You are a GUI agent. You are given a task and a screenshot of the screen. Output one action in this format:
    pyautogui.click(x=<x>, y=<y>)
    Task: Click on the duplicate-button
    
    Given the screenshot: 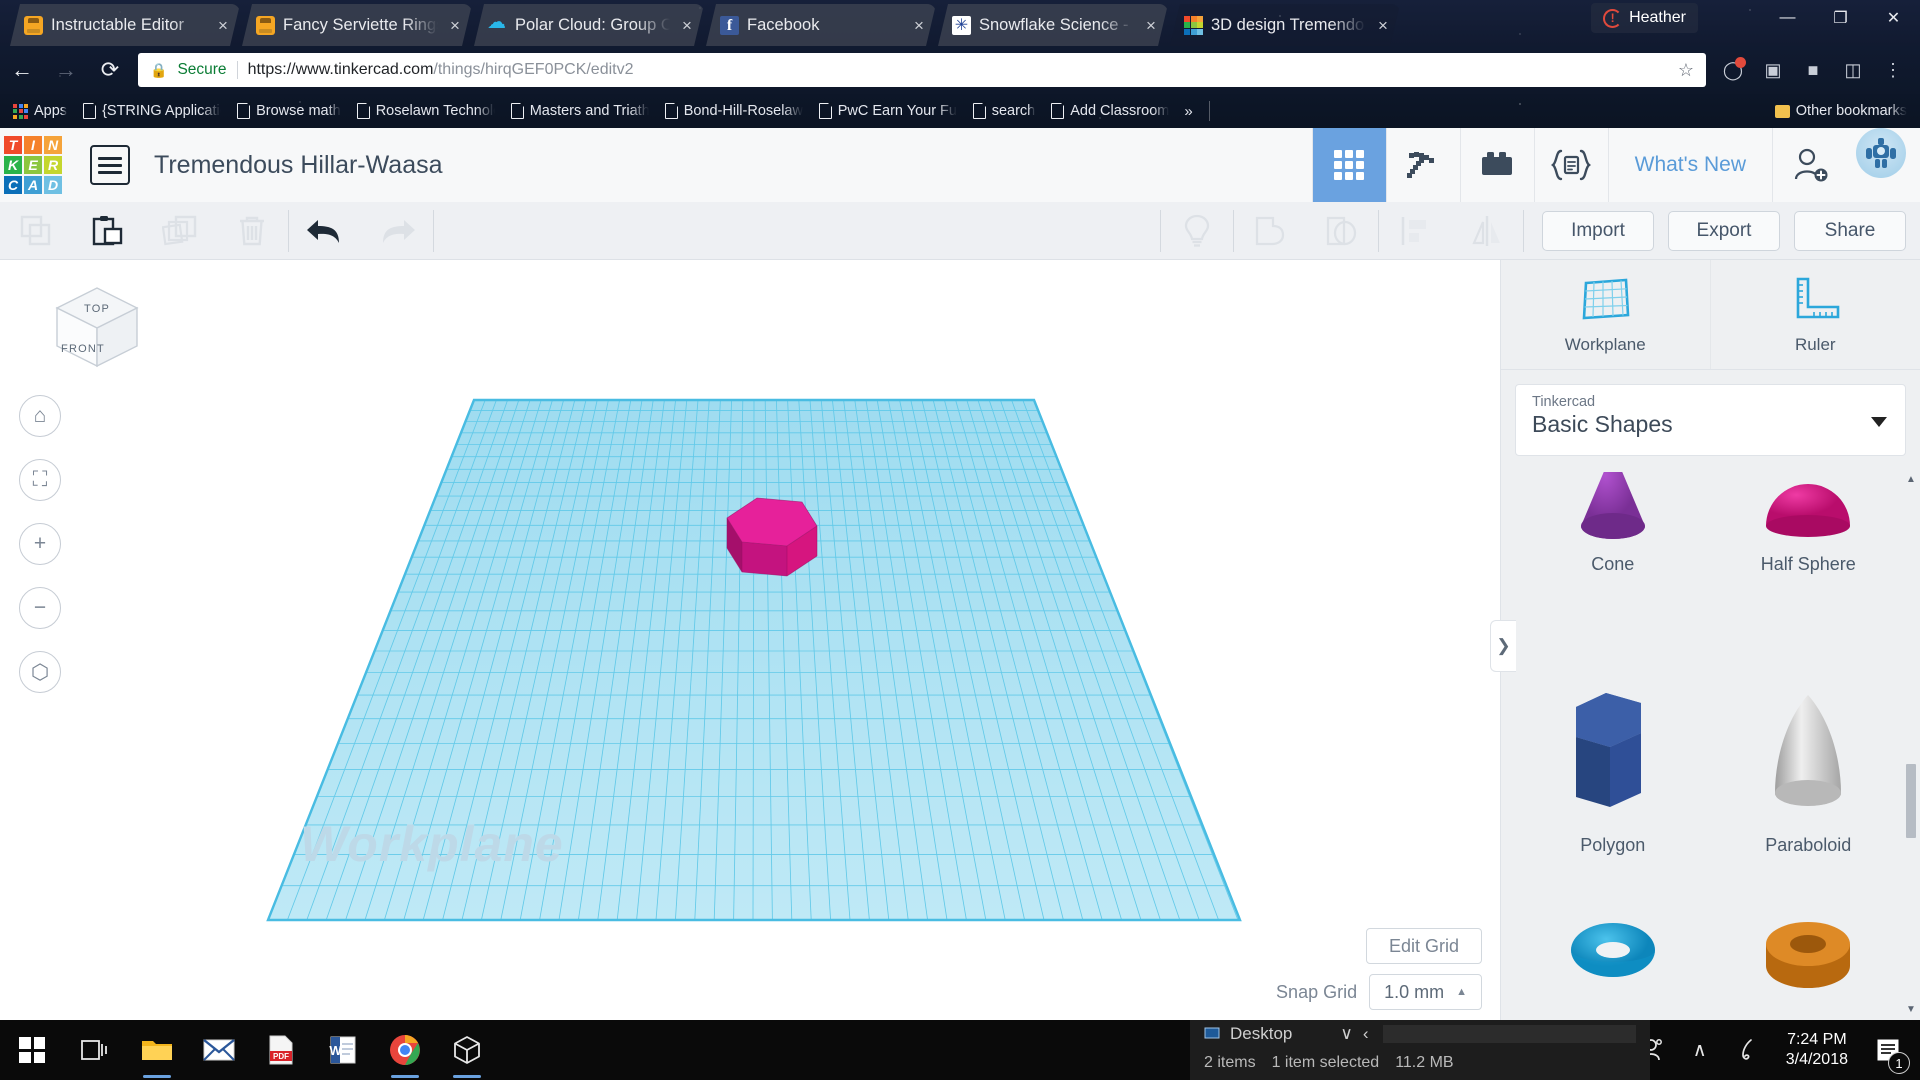 What is the action you would take?
    pyautogui.click(x=180, y=231)
    